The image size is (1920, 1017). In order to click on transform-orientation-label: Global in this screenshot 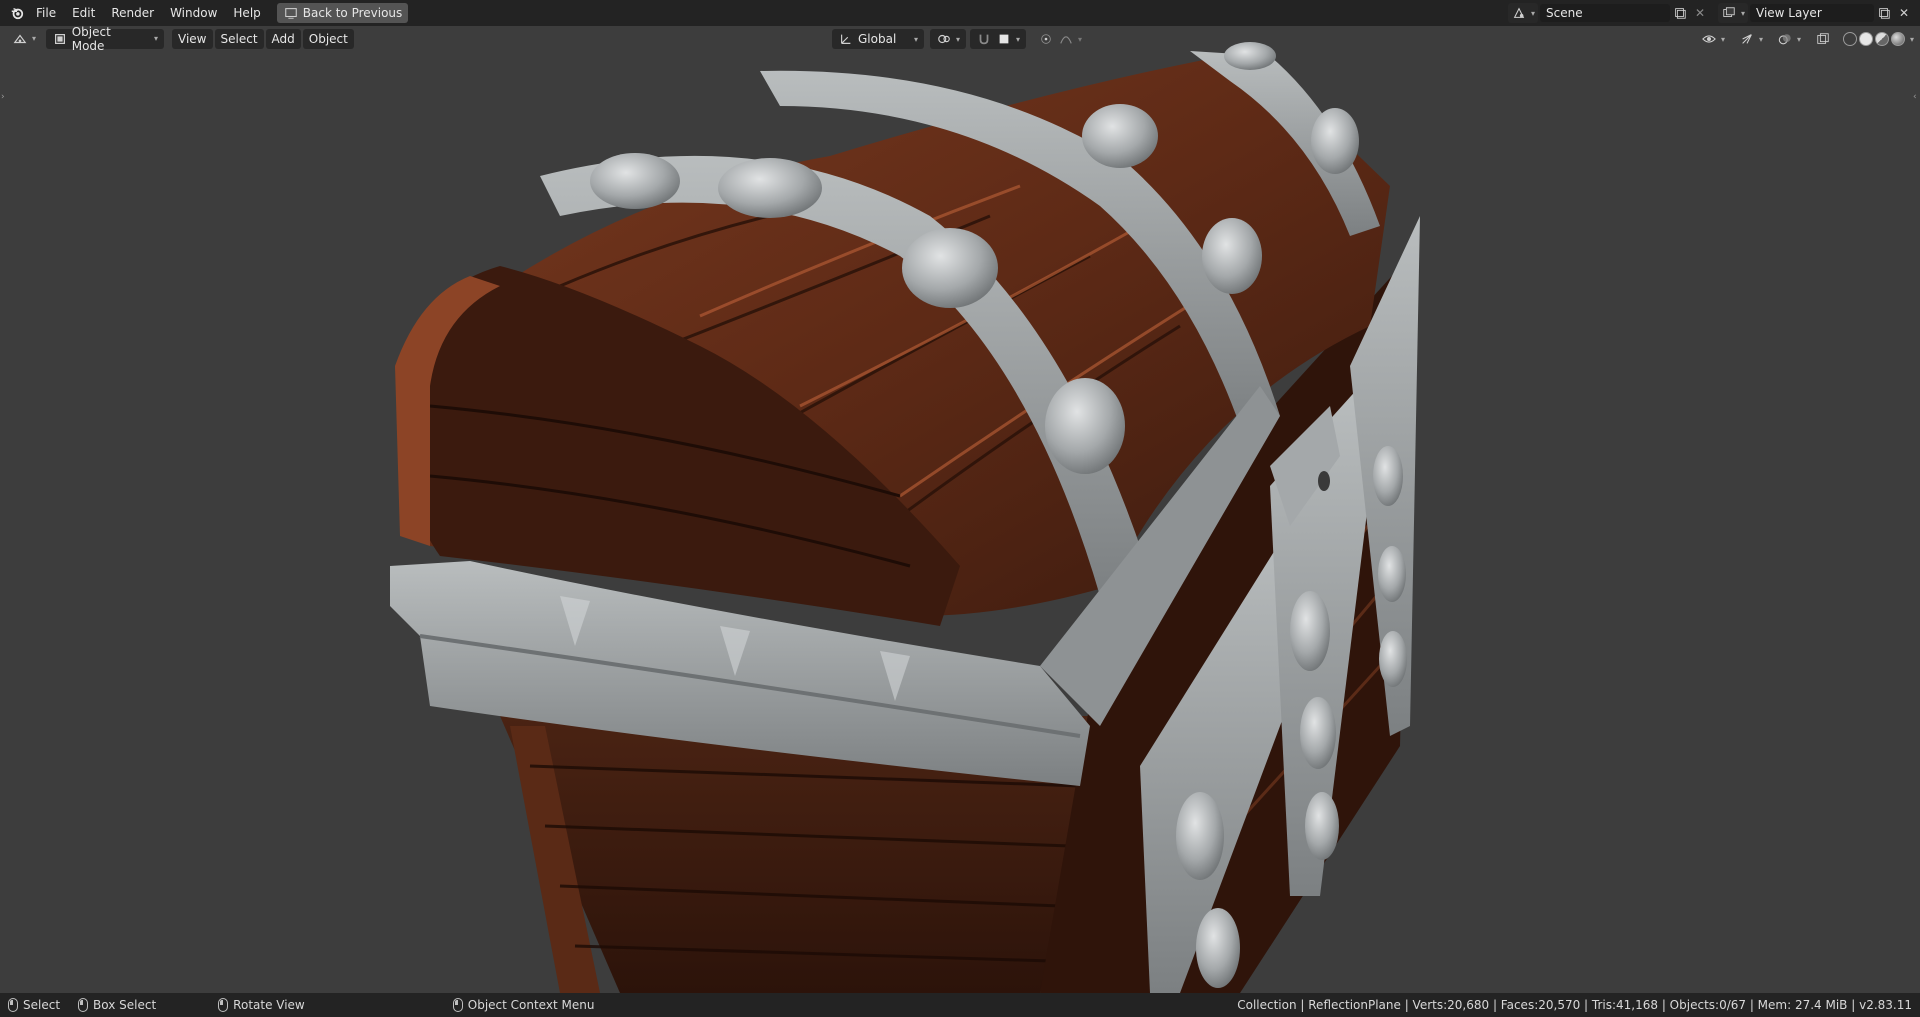, I will do `click(877, 39)`.